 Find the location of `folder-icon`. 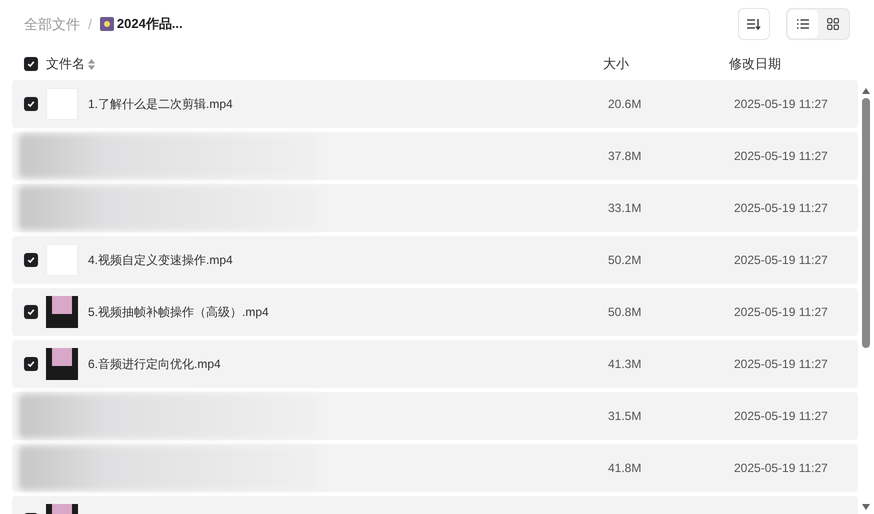

folder-icon is located at coordinates (107, 24).